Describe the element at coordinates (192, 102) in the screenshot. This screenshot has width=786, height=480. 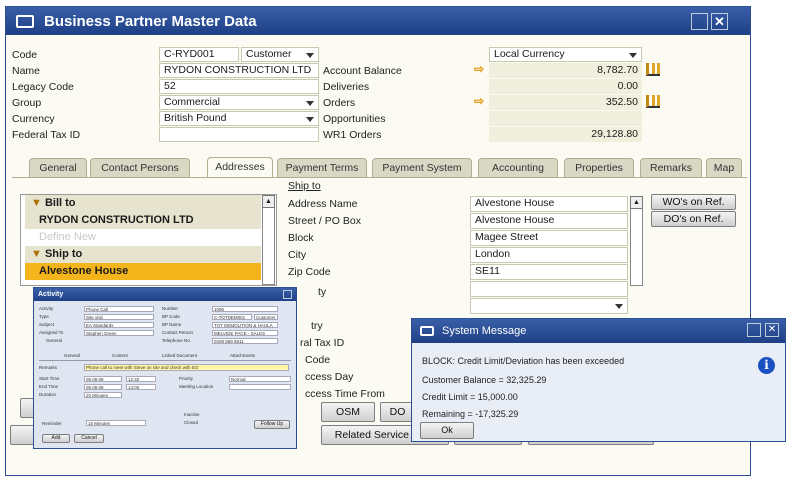
I see `group-value: Commercial` at that location.